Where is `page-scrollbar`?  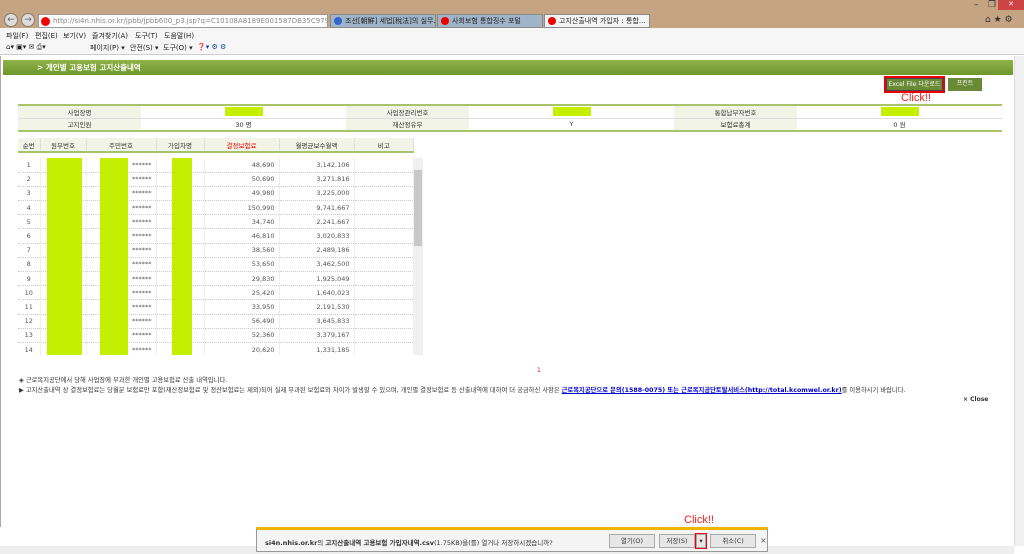
page-scrollbar is located at coordinates (1019, 301).